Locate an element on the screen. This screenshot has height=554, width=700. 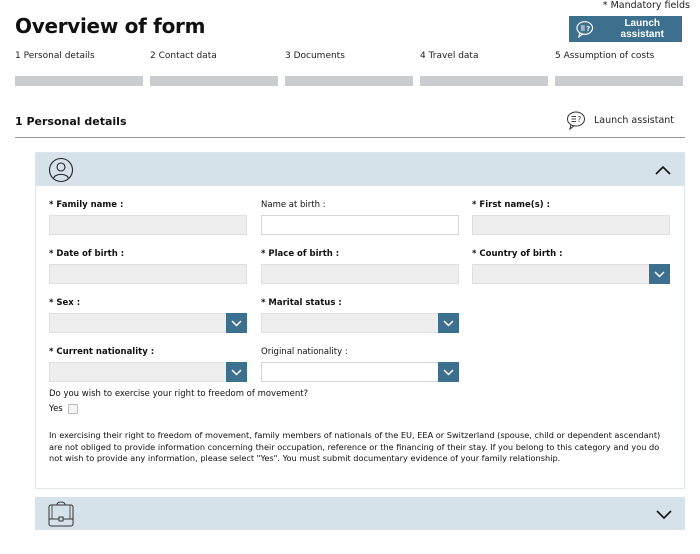
sex-label: * Sex : is located at coordinates (65, 303).